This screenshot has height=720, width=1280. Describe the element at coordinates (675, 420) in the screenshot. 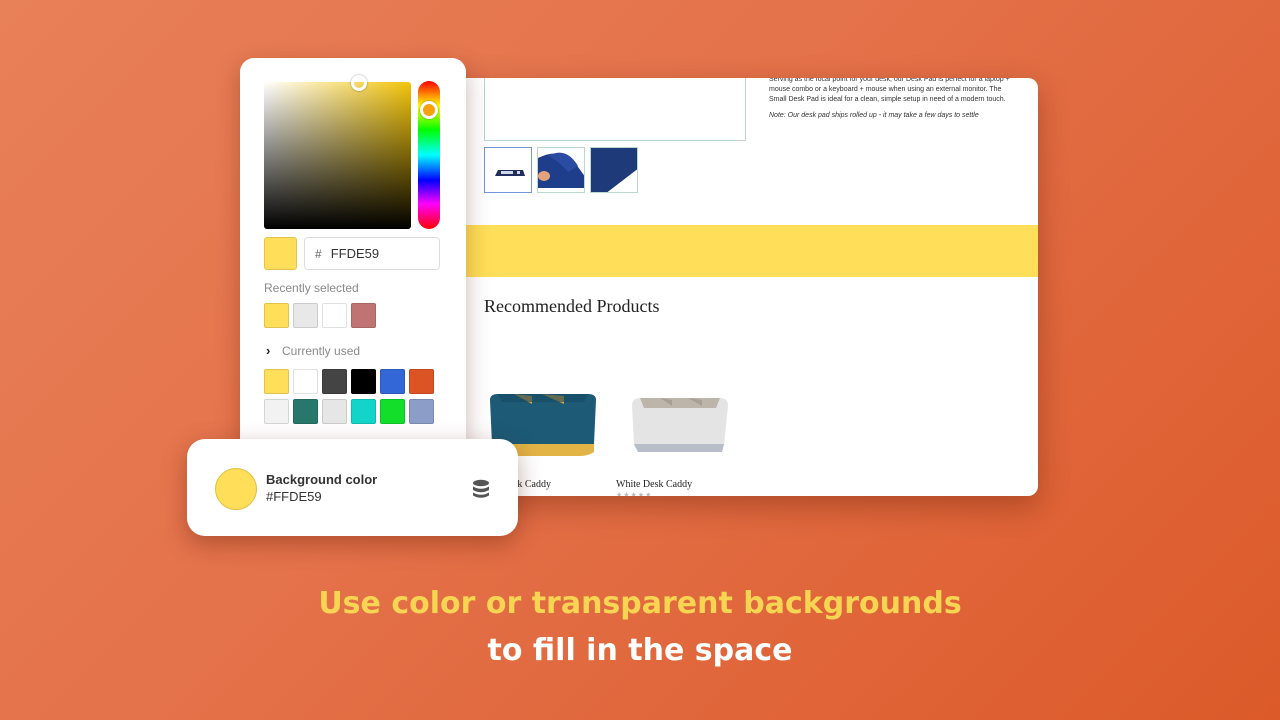

I see `product-image-white-caddy` at that location.